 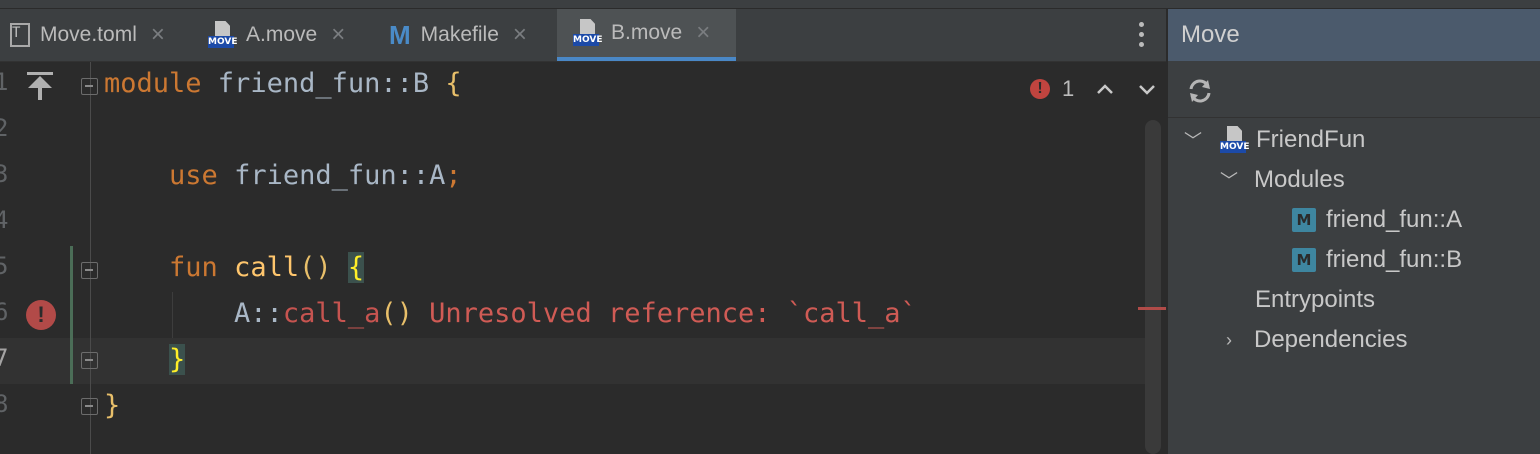 I want to click on tree-item-project: ﹀ MOVE FriendFun, so click(x=1272, y=140).